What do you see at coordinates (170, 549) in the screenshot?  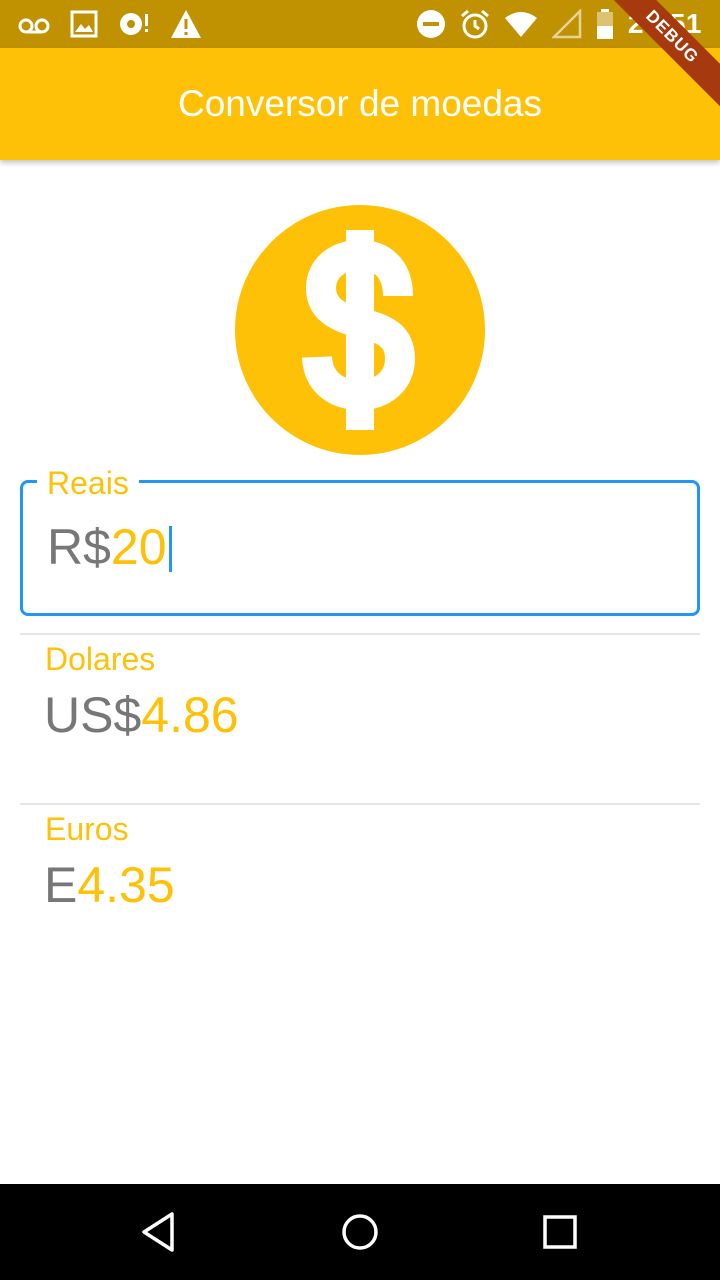 I see `text-cursor` at bounding box center [170, 549].